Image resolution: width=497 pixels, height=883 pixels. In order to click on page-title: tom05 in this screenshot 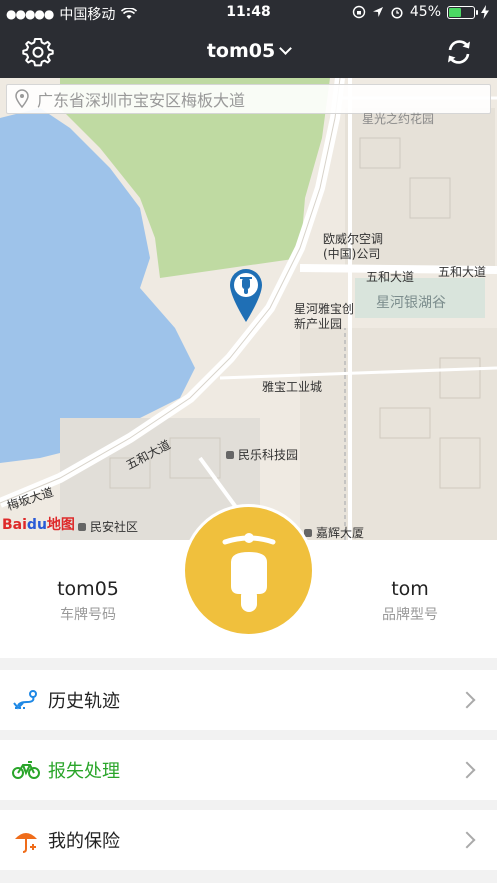, I will do `click(241, 51)`.